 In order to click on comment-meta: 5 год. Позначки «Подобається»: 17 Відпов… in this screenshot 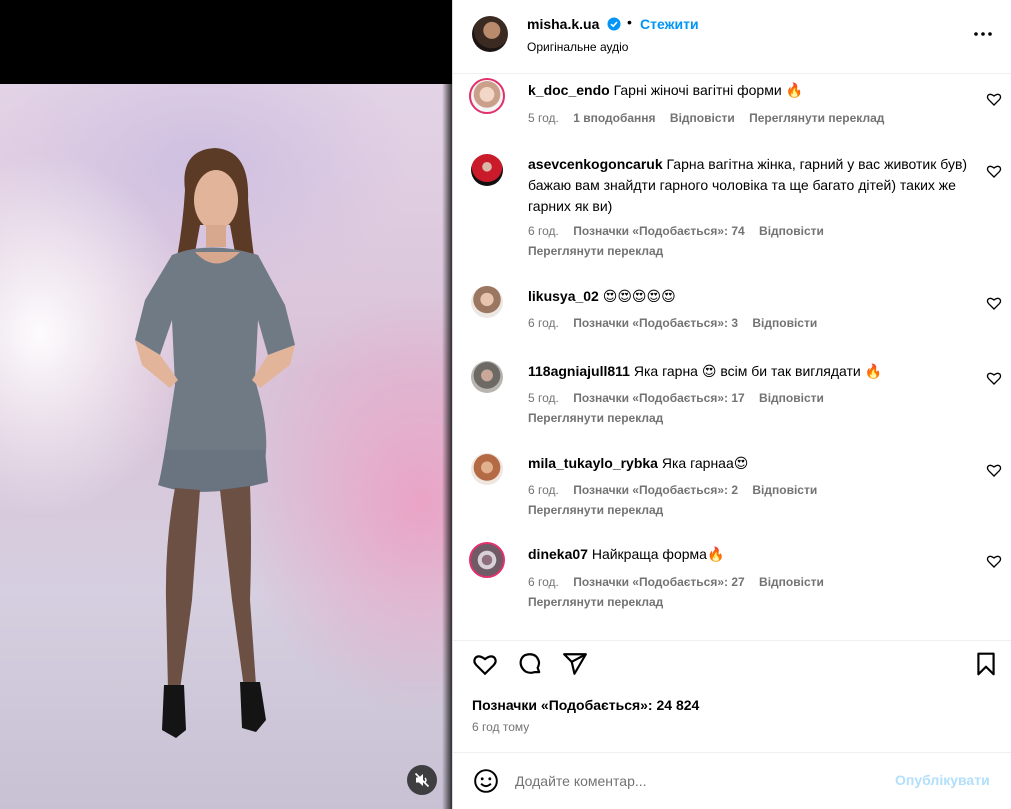, I will do `click(681, 398)`.